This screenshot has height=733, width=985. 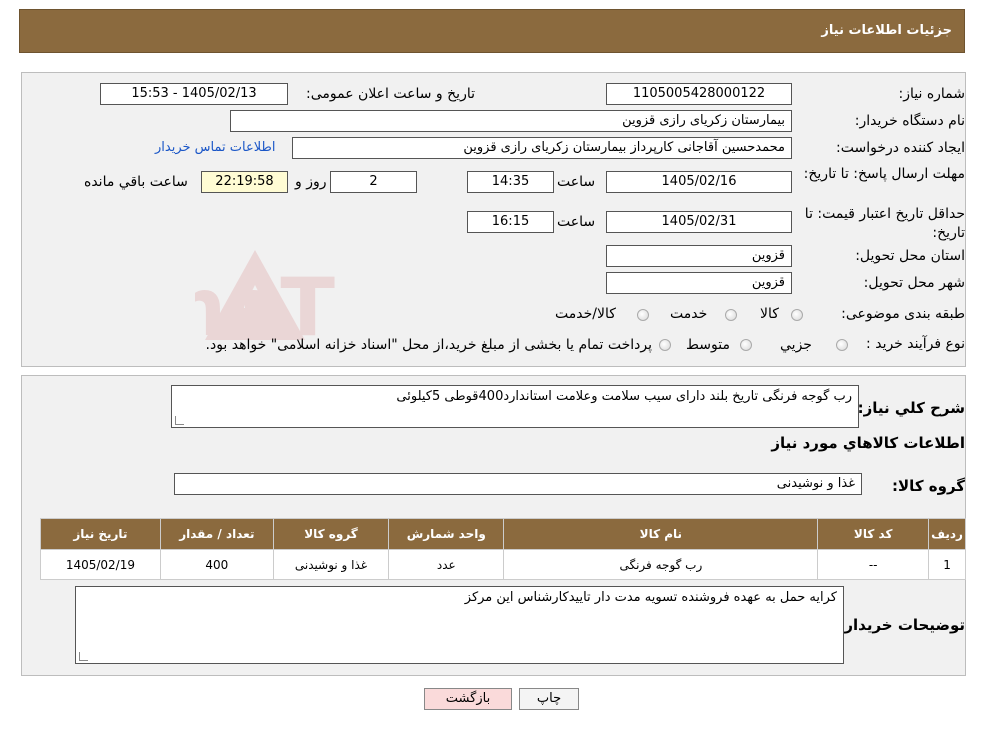 I want to click on process-radio-partial, so click(x=842, y=345).